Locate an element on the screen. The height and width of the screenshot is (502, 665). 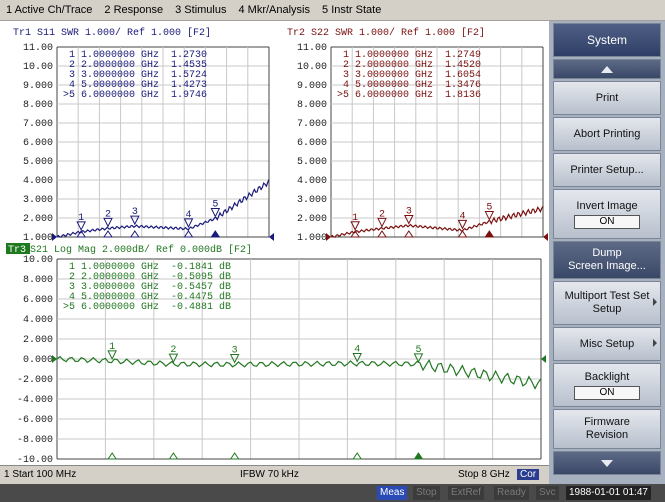
menu-mkr-analysis: 4 Mkr/Analysis is located at coordinates (274, 10).